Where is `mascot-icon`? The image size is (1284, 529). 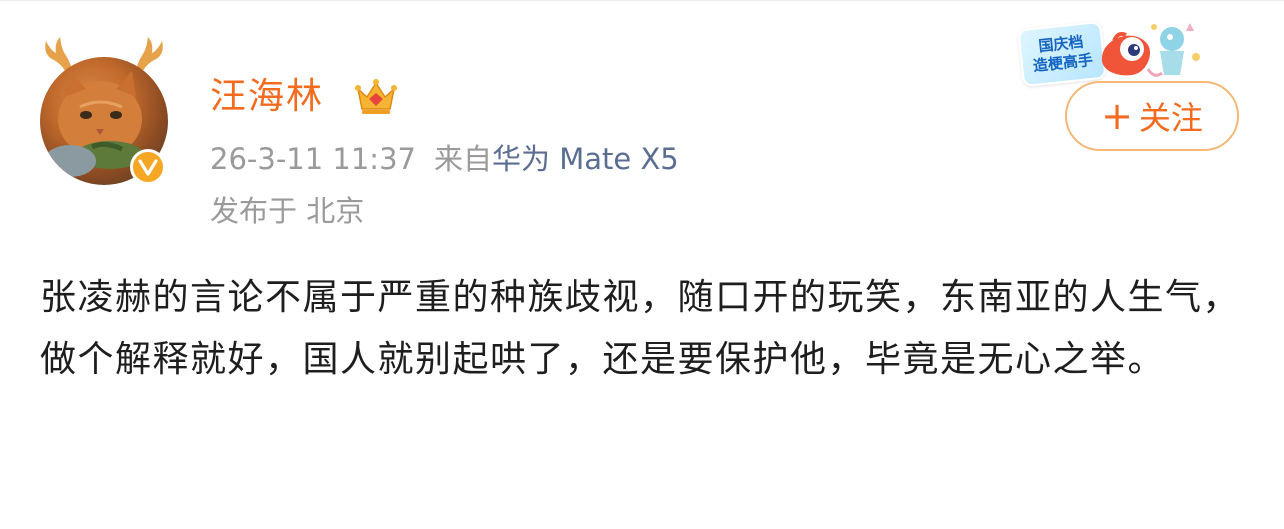 mascot-icon is located at coordinates (1150, 50).